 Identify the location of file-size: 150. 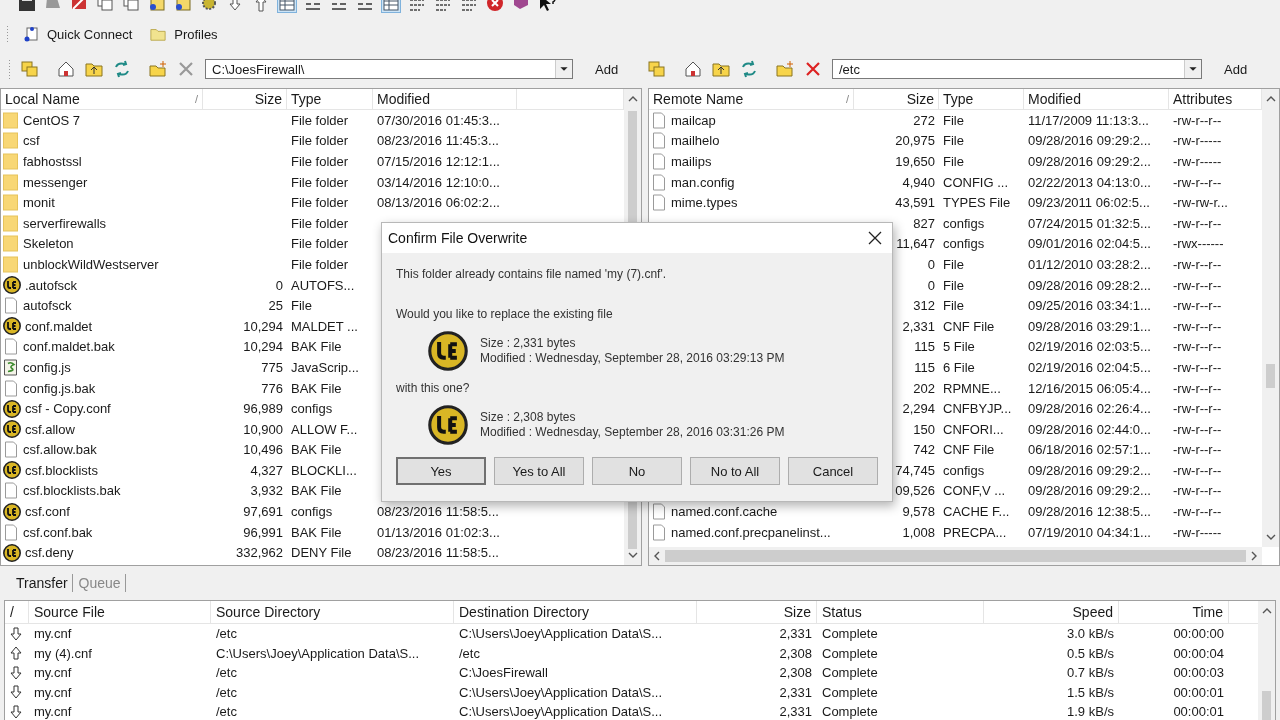
(924, 429).